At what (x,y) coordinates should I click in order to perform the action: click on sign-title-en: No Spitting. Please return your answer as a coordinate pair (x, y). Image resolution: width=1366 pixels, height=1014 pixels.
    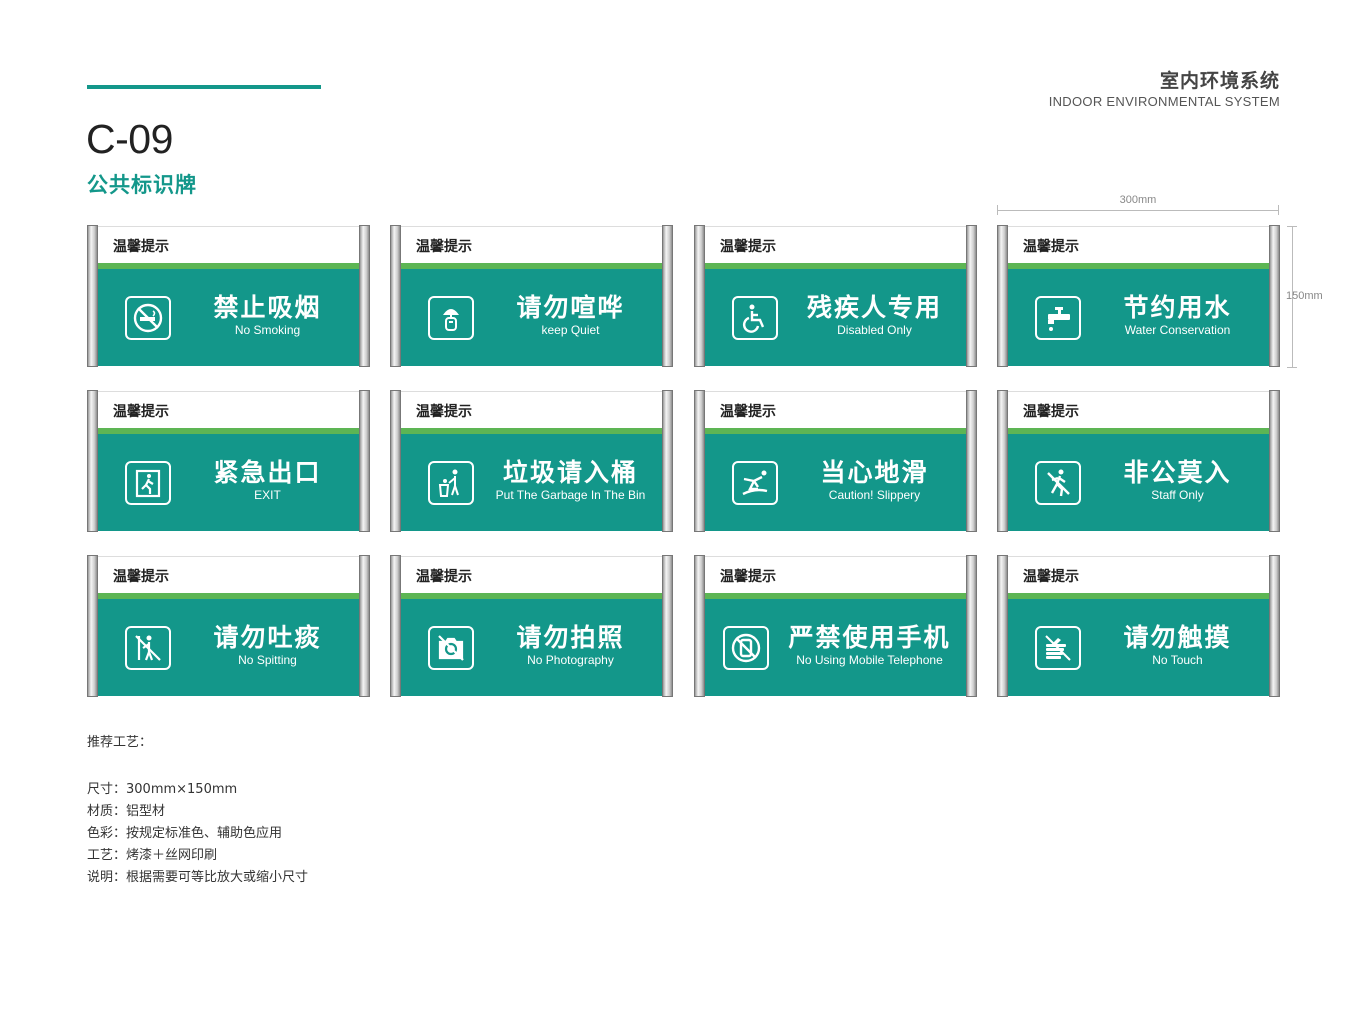
    Looking at the image, I should click on (267, 660).